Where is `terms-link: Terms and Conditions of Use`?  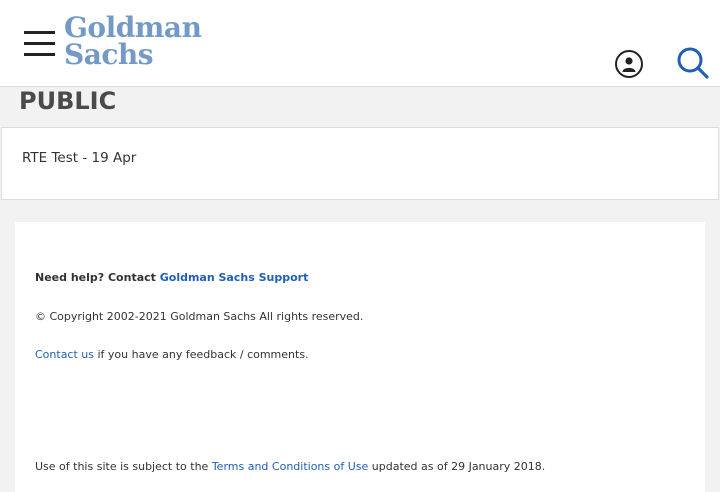 terms-link: Terms and Conditions of Use is located at coordinates (290, 466).